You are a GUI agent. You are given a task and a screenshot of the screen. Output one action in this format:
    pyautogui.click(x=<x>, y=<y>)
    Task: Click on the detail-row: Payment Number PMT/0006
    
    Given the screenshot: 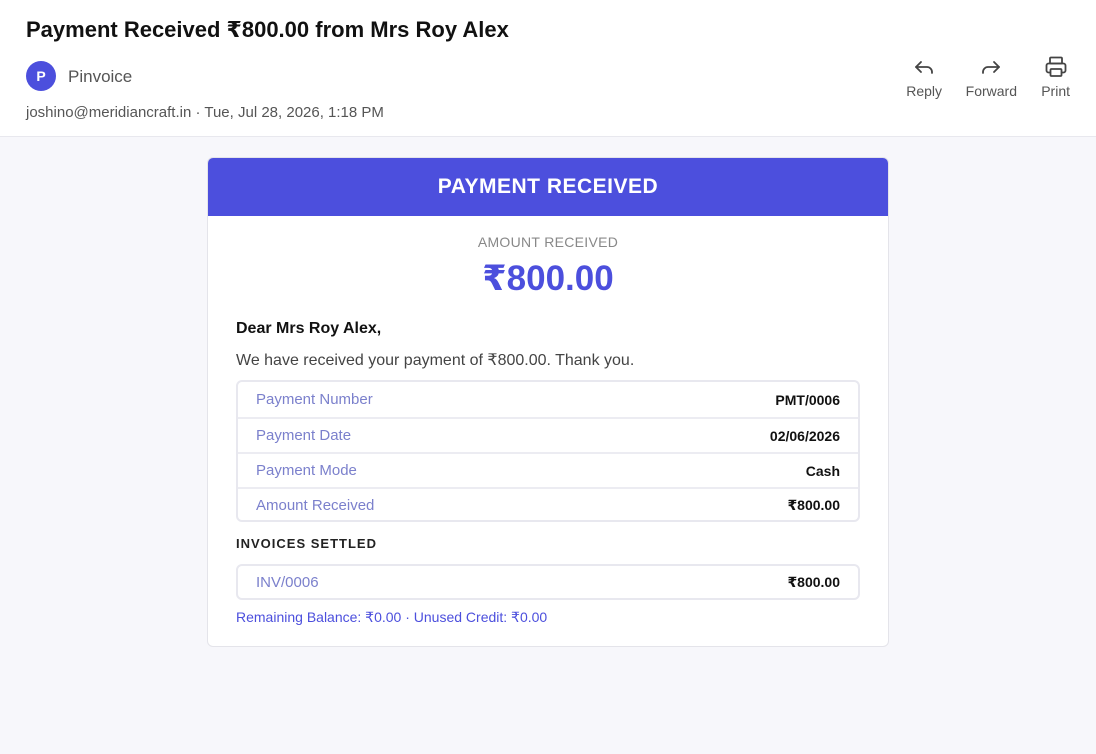 What is the action you would take?
    pyautogui.click(x=548, y=399)
    